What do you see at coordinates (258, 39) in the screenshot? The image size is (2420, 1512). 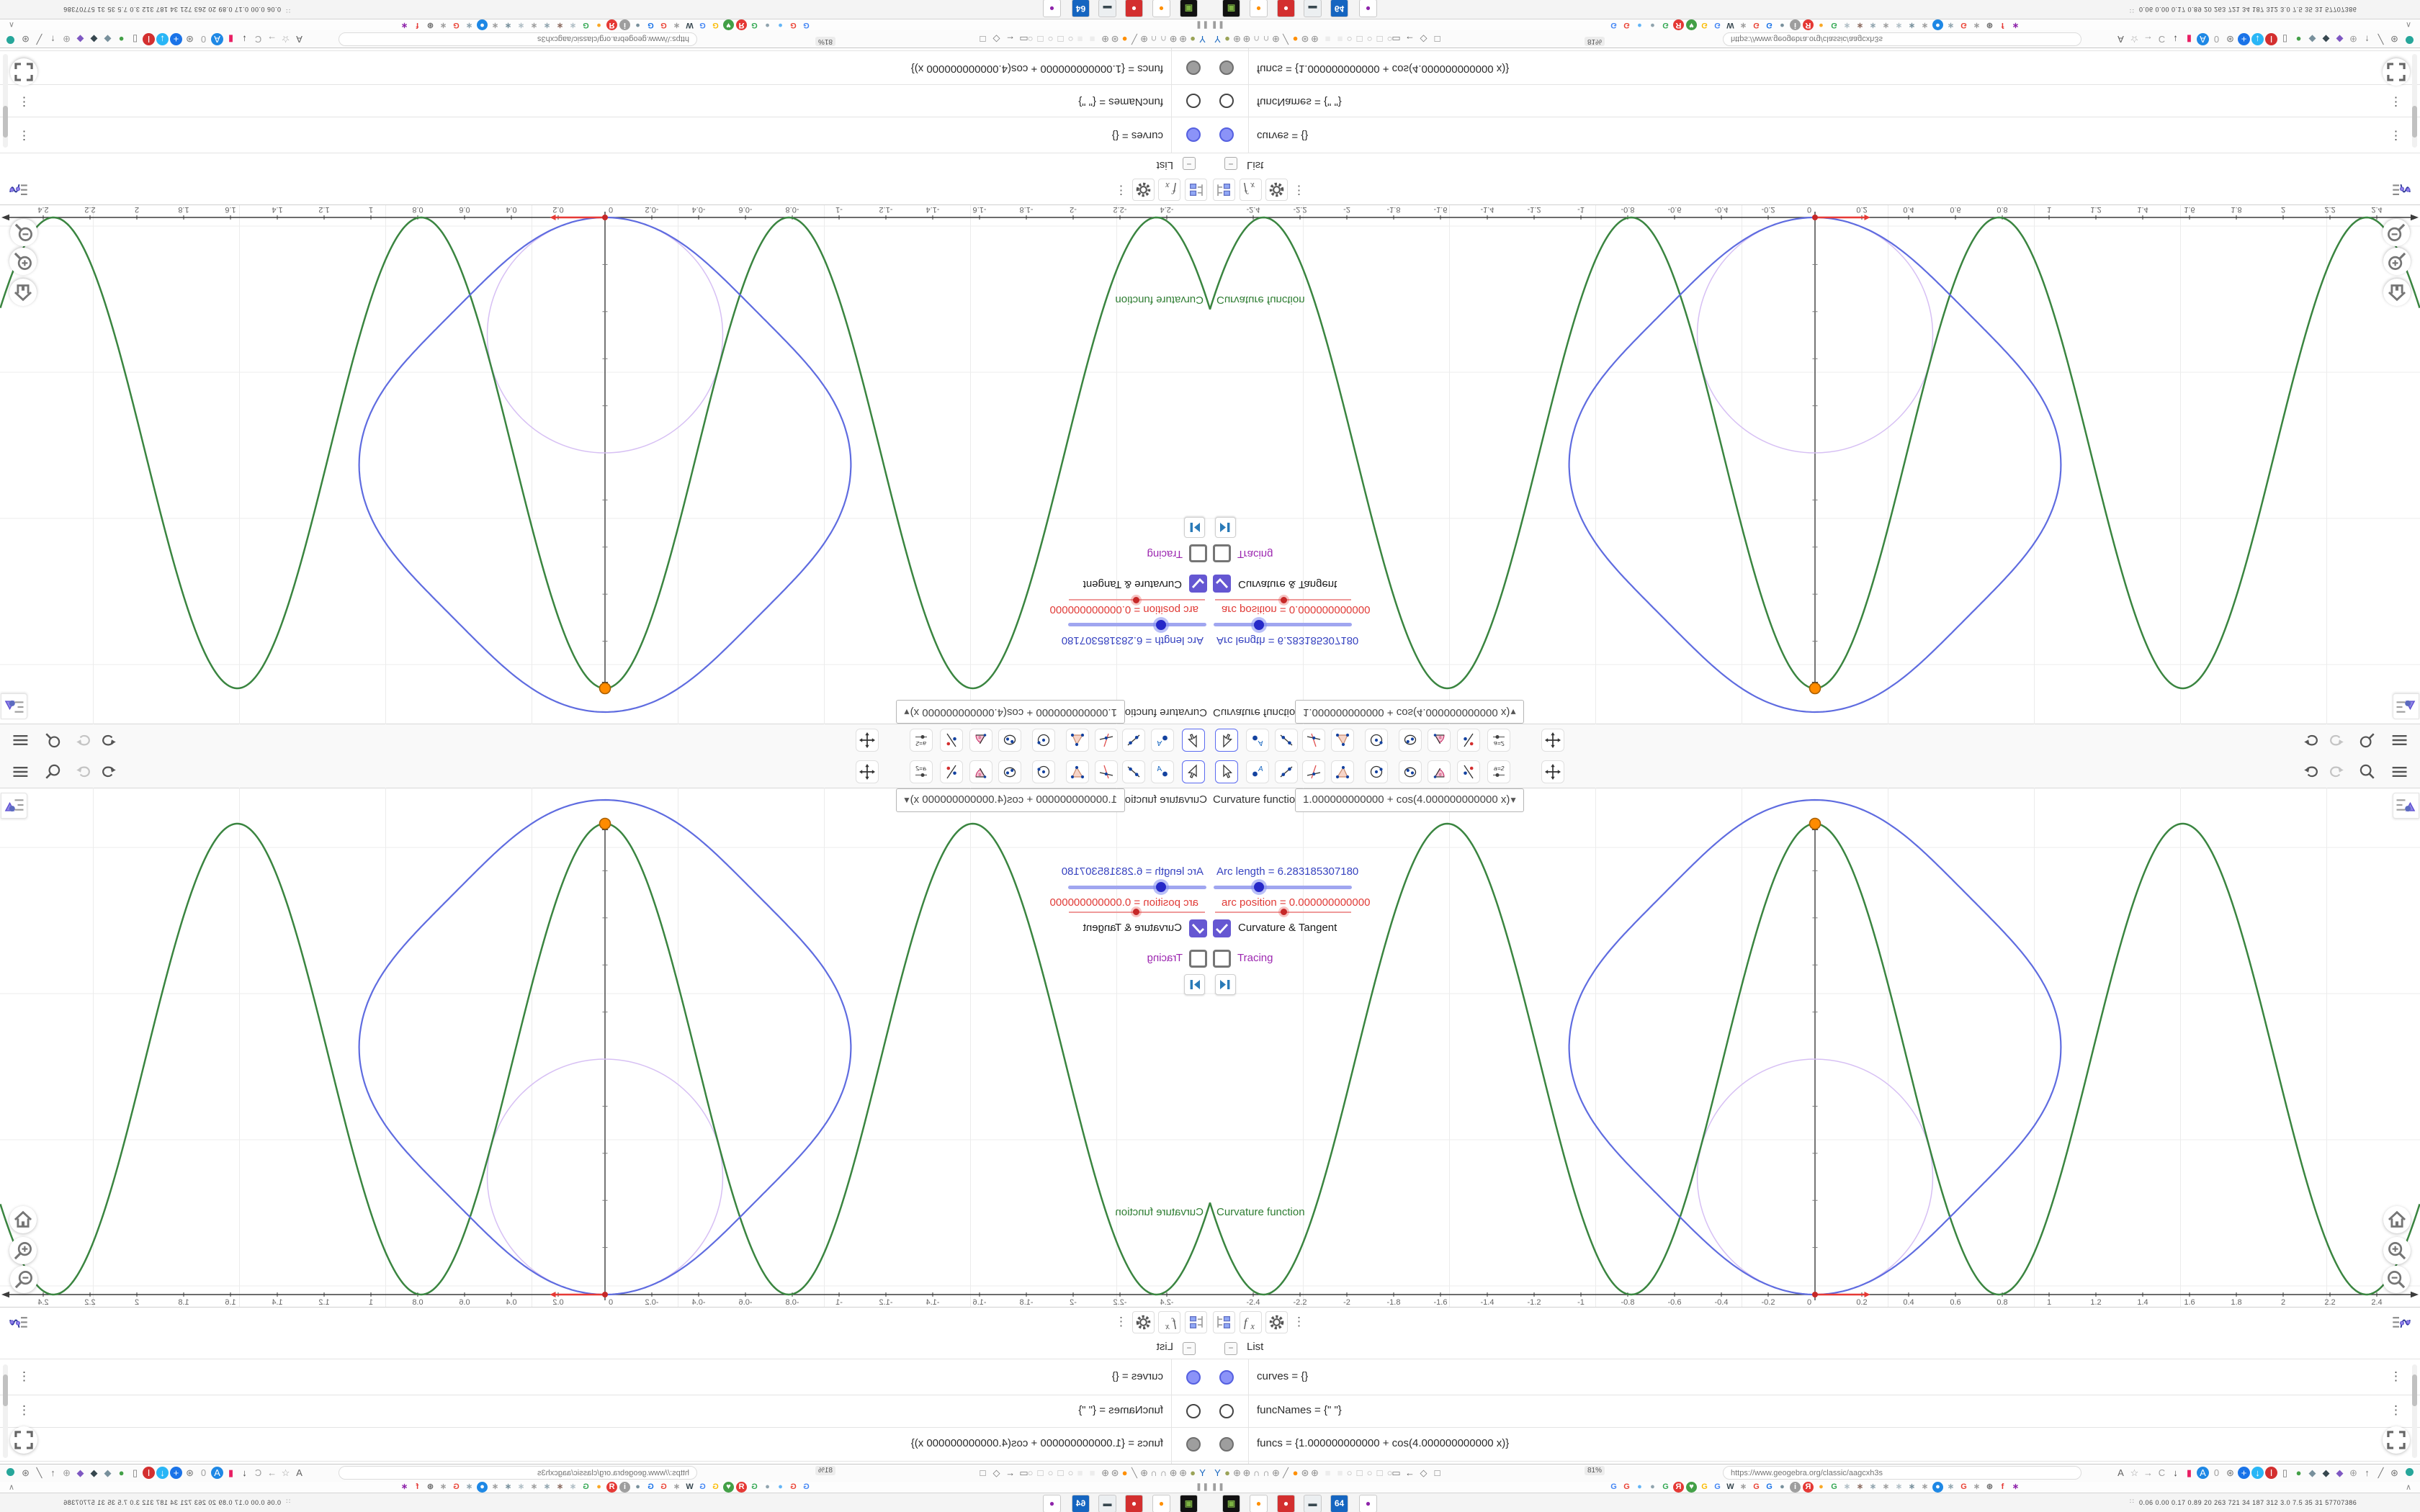 I see `reload-icon: C` at bounding box center [258, 39].